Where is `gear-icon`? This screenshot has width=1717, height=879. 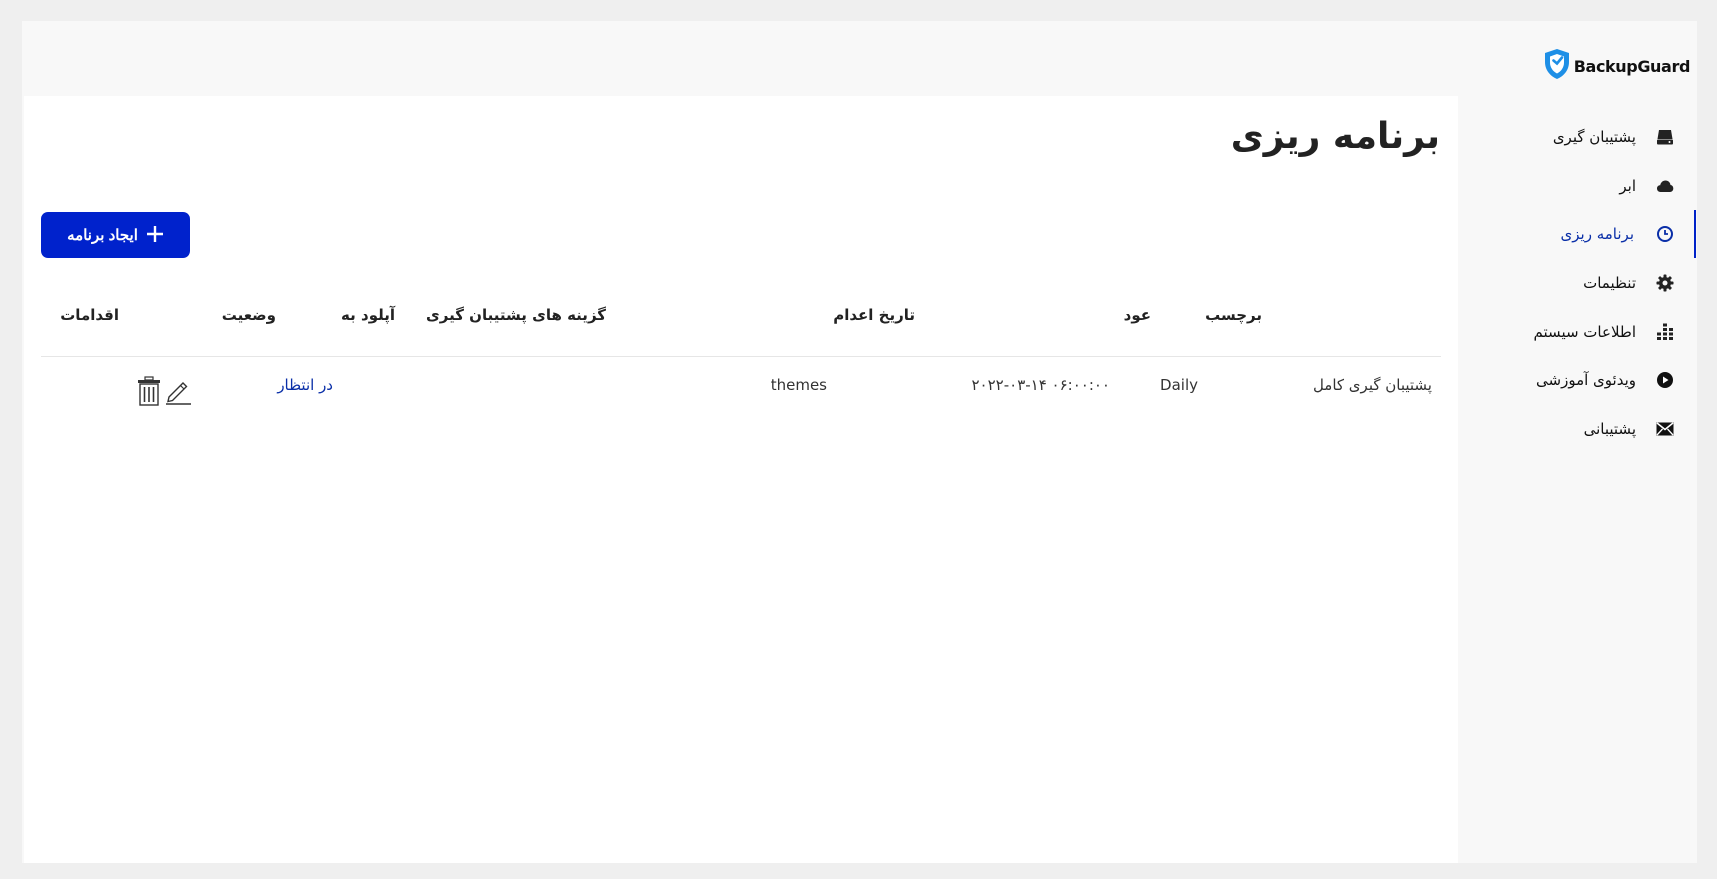 gear-icon is located at coordinates (1665, 283).